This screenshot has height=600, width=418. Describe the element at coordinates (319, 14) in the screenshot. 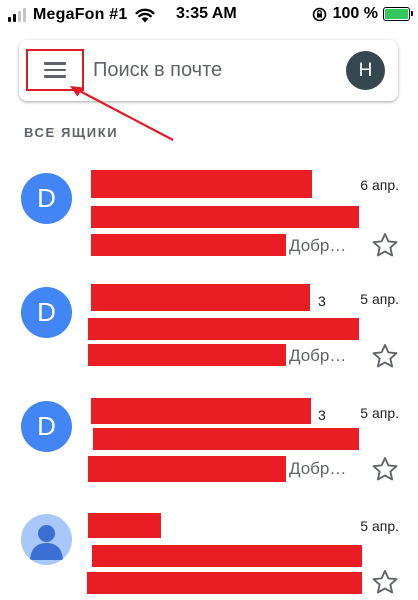

I see `rotation-lock-icon` at that location.